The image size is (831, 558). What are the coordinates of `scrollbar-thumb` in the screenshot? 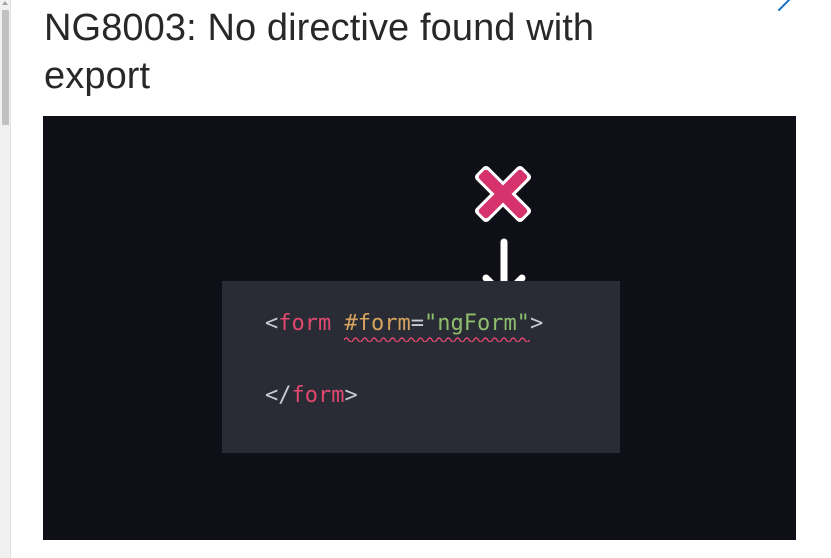 It's located at (5, 67).